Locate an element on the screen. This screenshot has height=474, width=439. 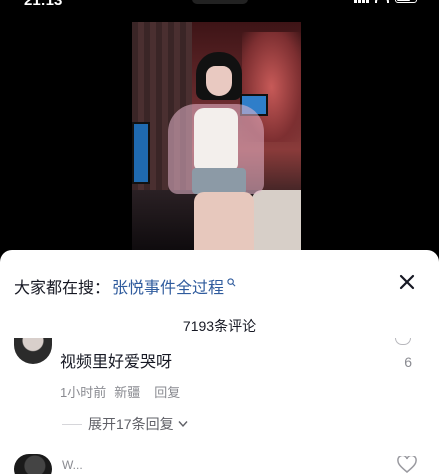
comment-text: 视频里好爱哭呀 is located at coordinates (116, 360).